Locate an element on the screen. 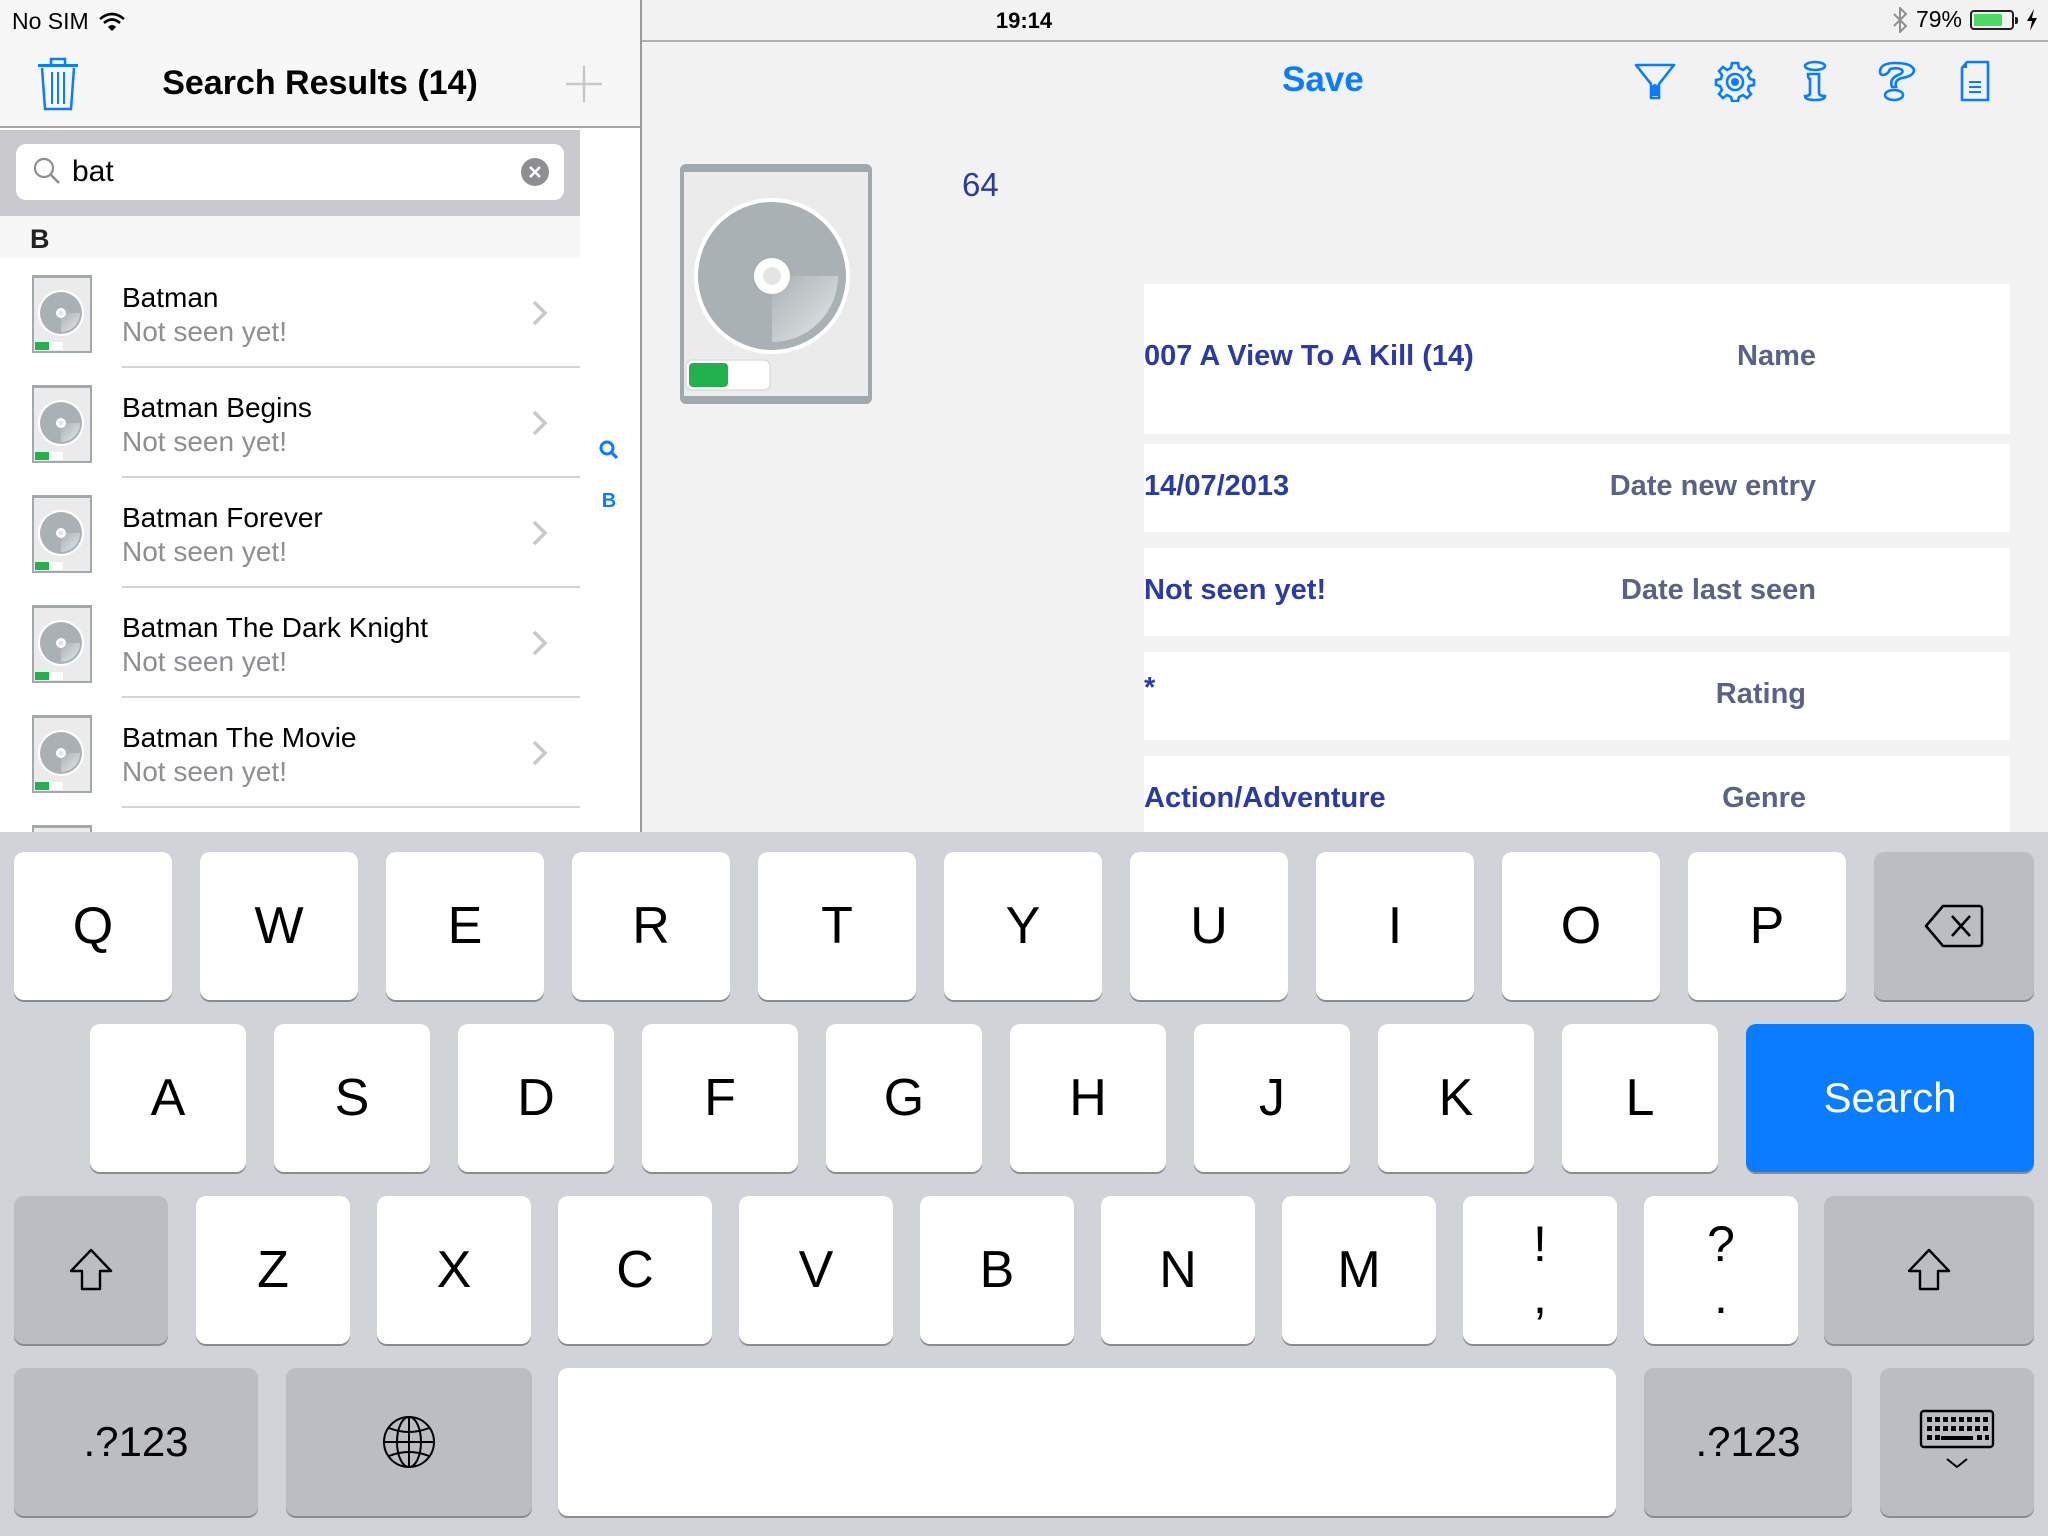 The width and height of the screenshot is (2048, 1536). key-a: A is located at coordinates (168, 1098).